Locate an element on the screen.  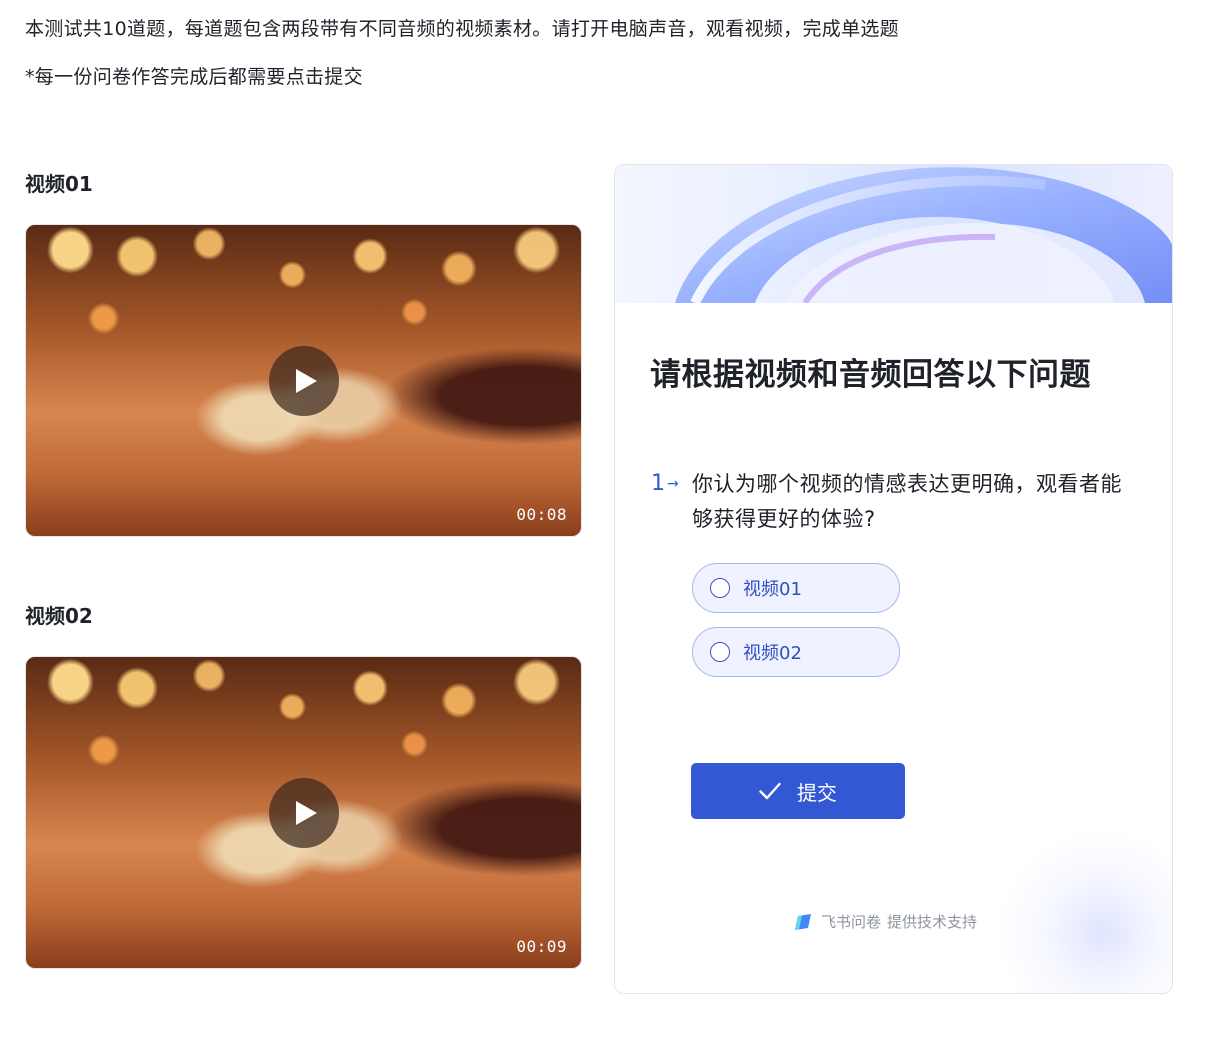
option-label: 视频01 is located at coordinates (772, 589).